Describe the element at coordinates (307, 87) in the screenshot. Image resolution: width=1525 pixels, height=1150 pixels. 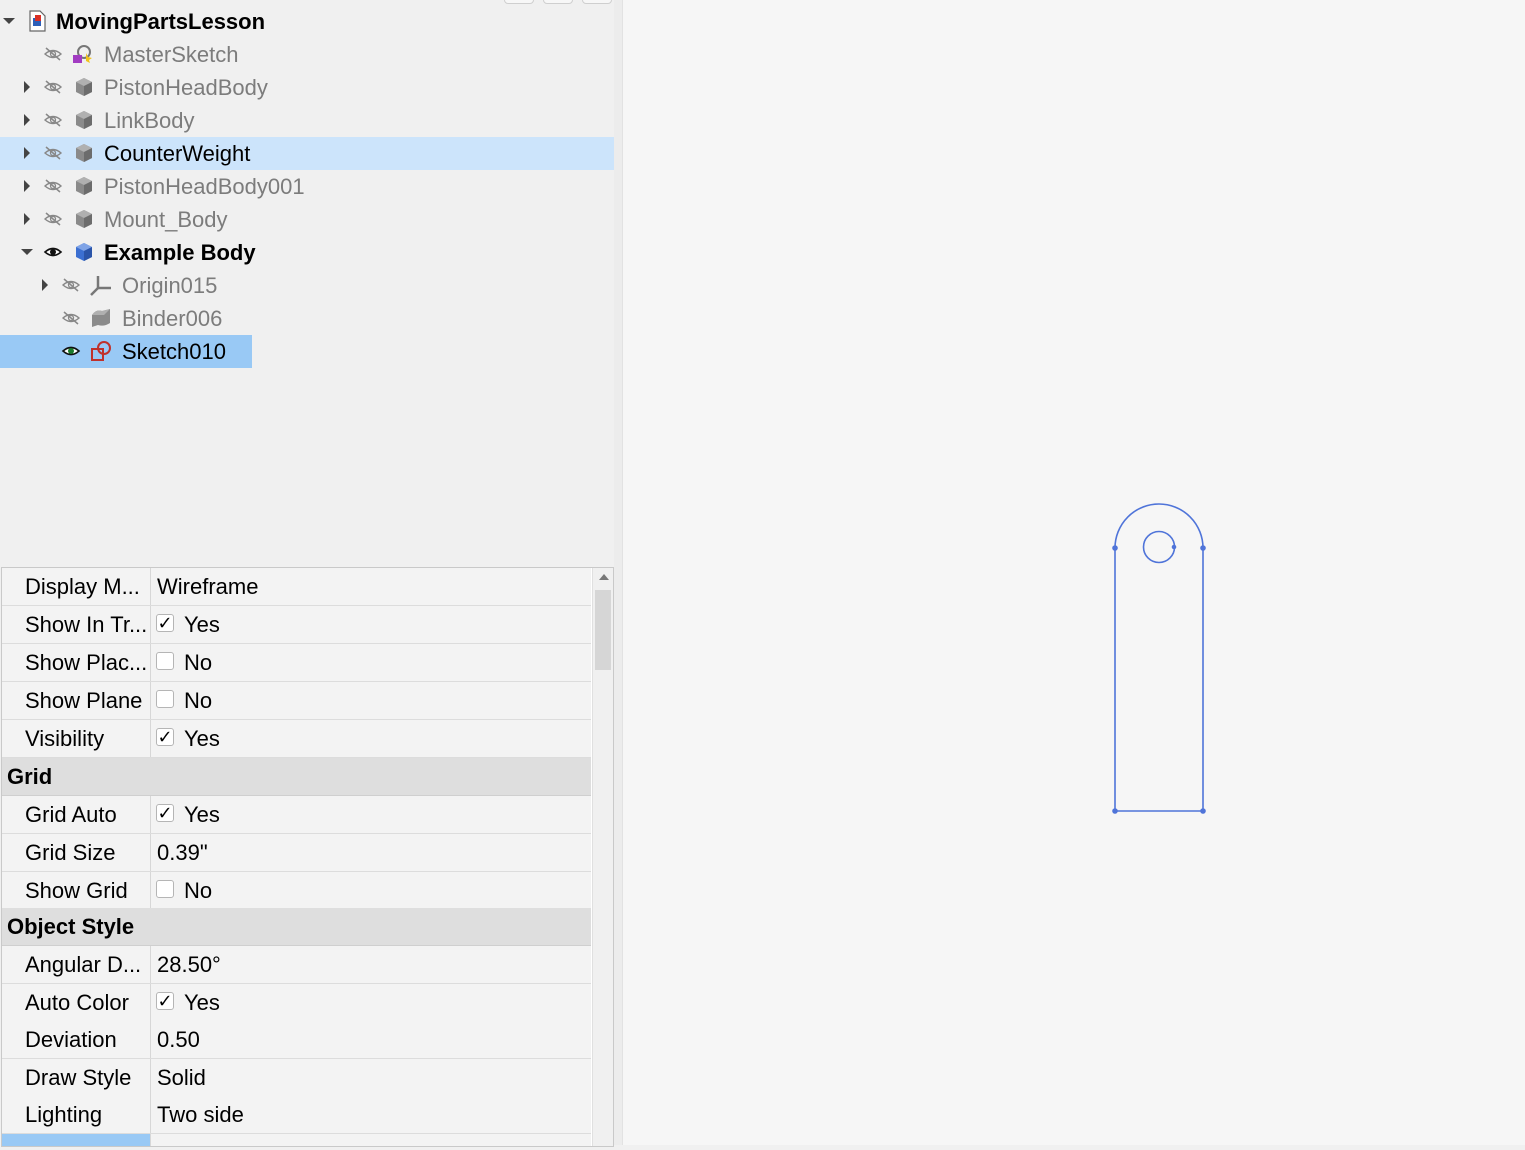
I see `tree-item-piston-head-body: PistonHeadBody` at that location.